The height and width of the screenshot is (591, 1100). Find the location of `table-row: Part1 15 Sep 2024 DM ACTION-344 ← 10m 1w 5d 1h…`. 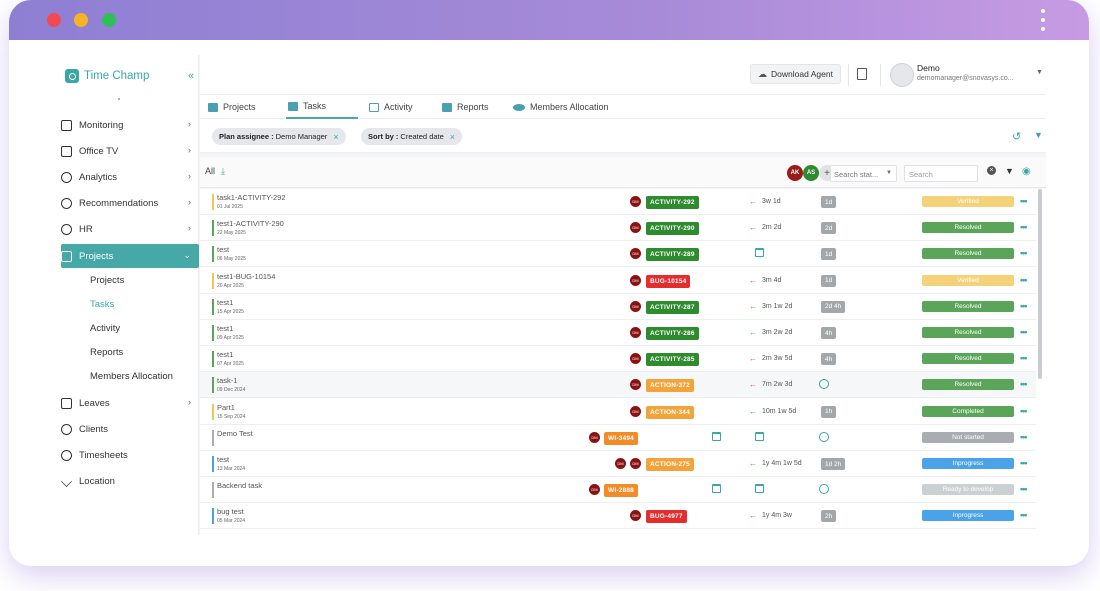

table-row: Part1 15 Sep 2024 DM ACTION-344 ← 10m 1w 5d 1h… is located at coordinates (618, 411).